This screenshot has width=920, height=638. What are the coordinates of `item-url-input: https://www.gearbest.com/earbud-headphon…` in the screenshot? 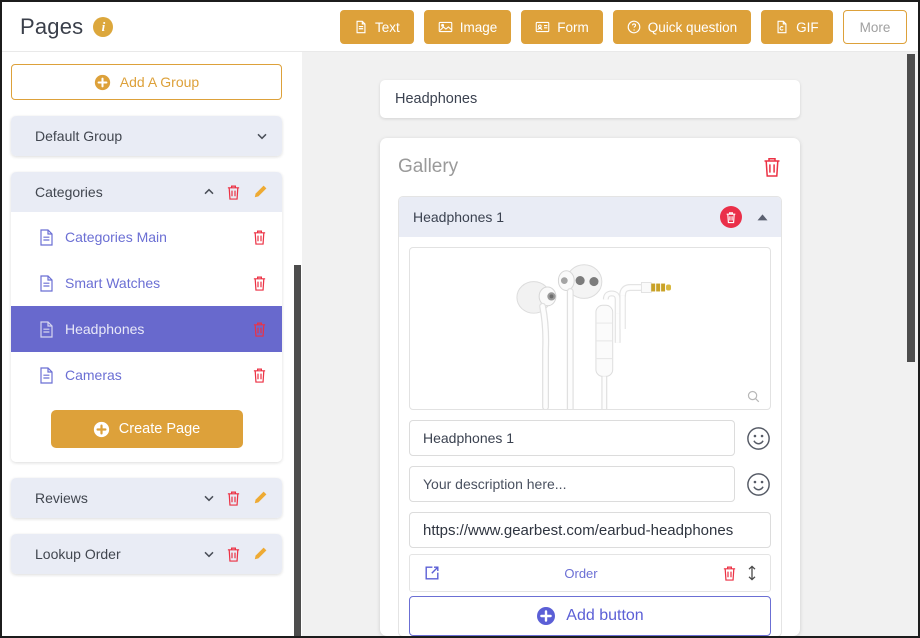 It's located at (590, 530).